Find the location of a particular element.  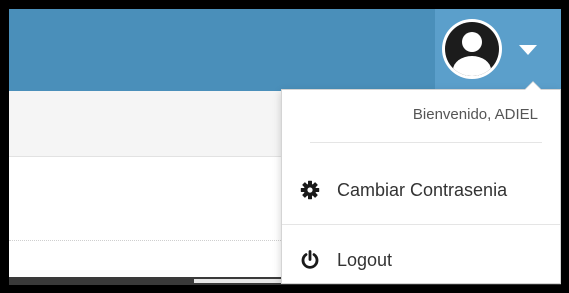

logout-label: Logout is located at coordinates (365, 260).